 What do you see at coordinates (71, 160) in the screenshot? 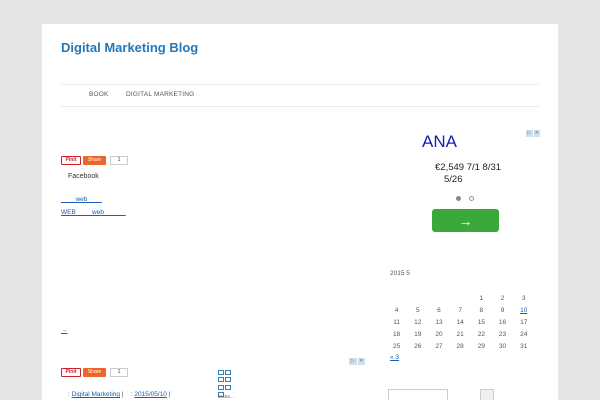
I see `pinit-button: Pinit` at bounding box center [71, 160].